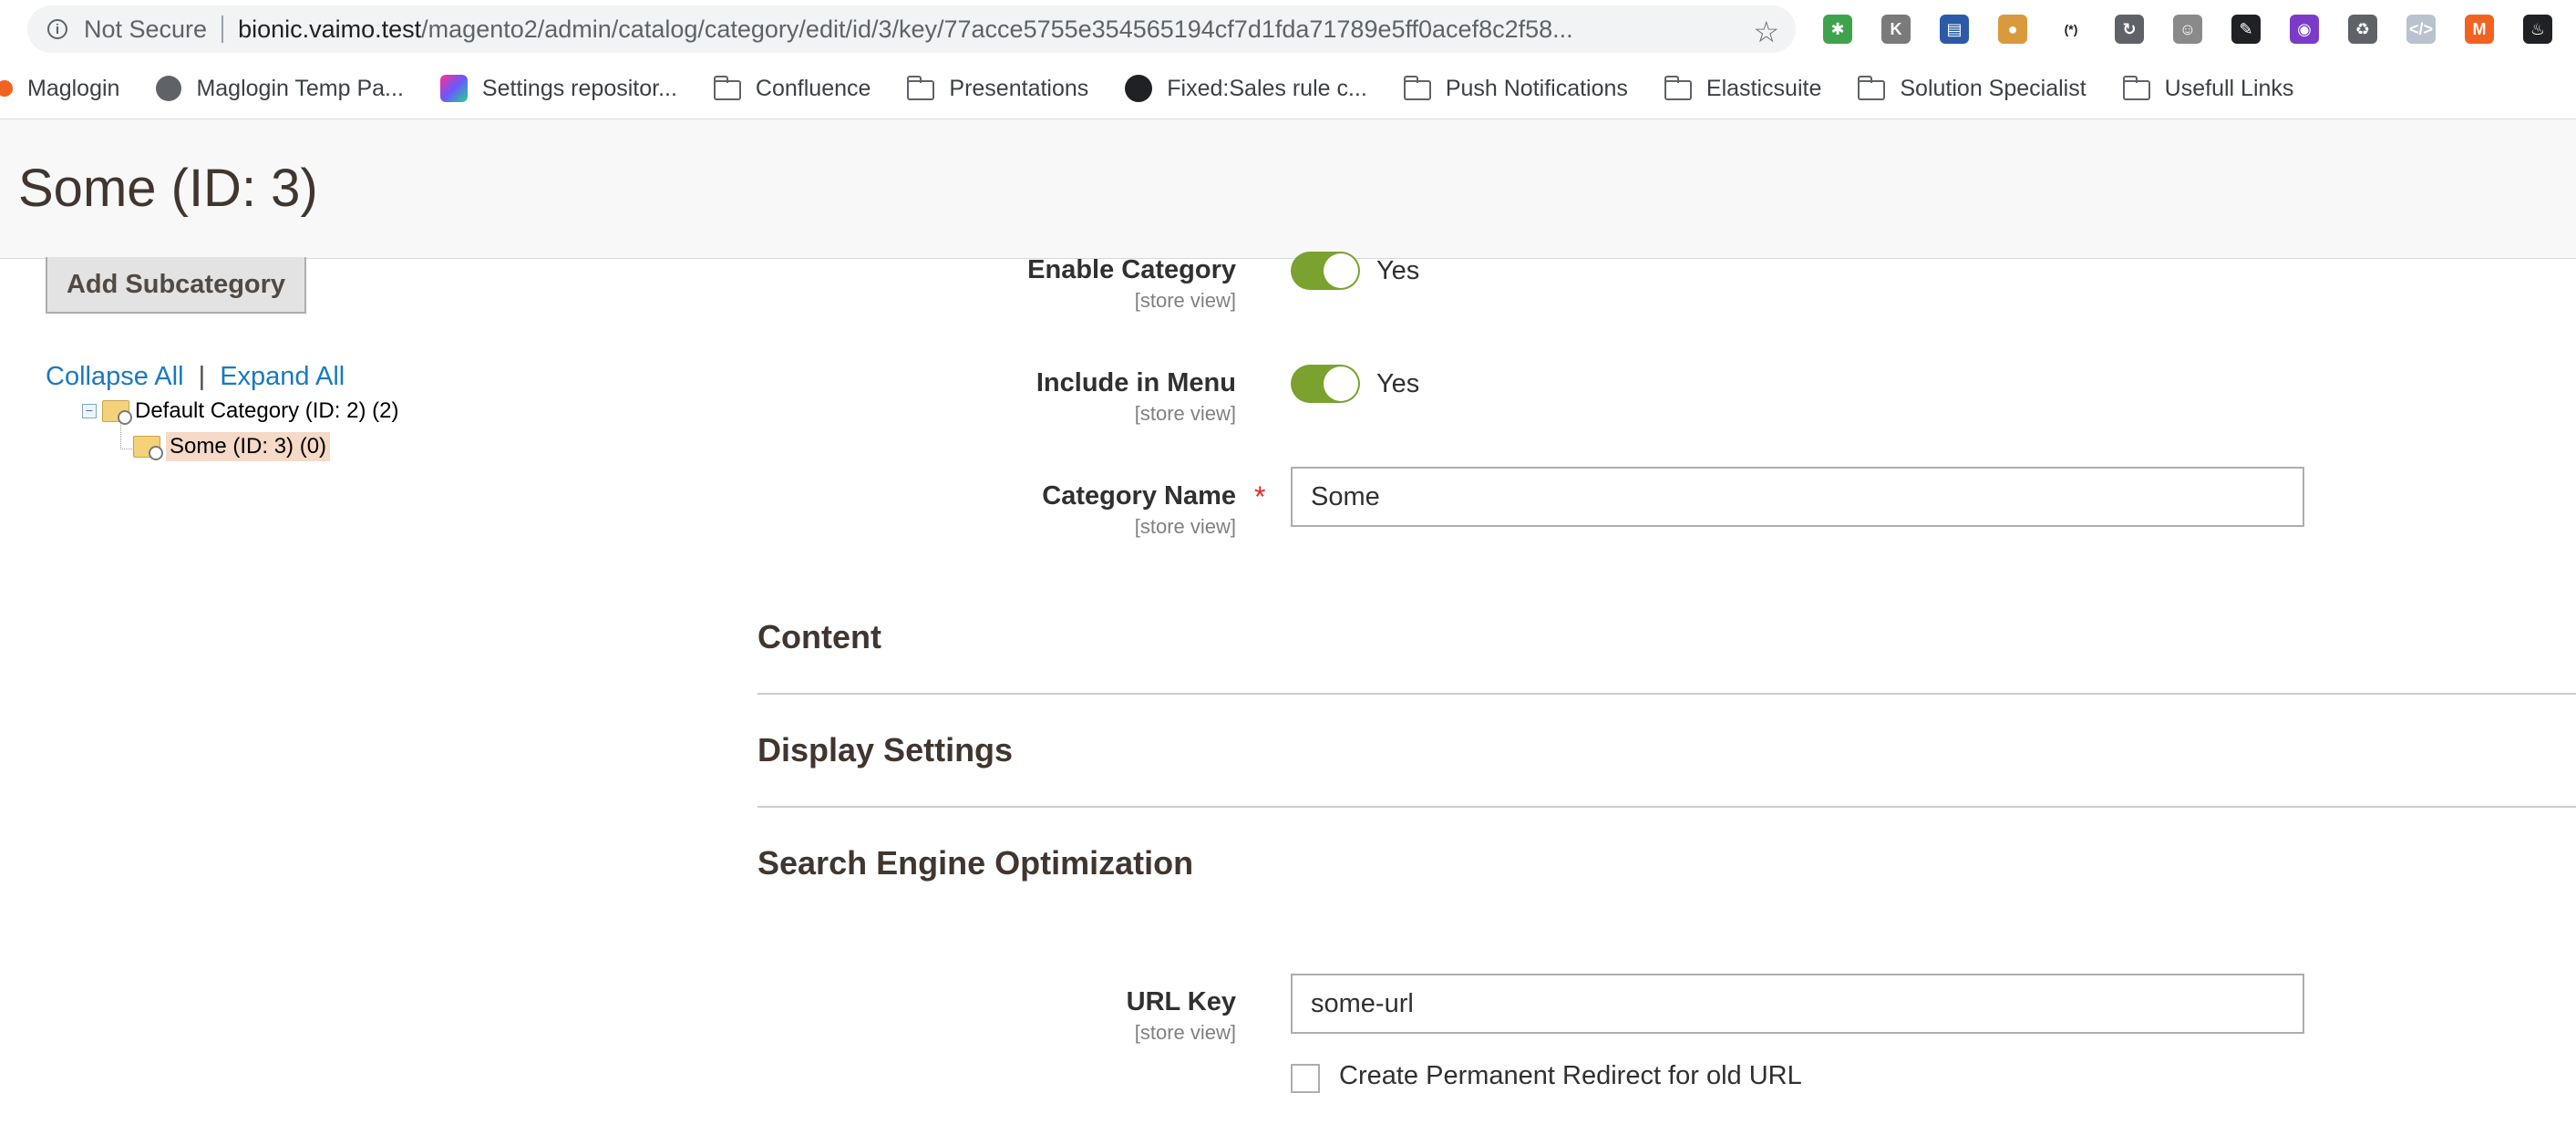 The height and width of the screenshot is (1145, 2576). Describe the element at coordinates (2187, 30) in the screenshot. I see `user-extension-icon: ☺` at that location.